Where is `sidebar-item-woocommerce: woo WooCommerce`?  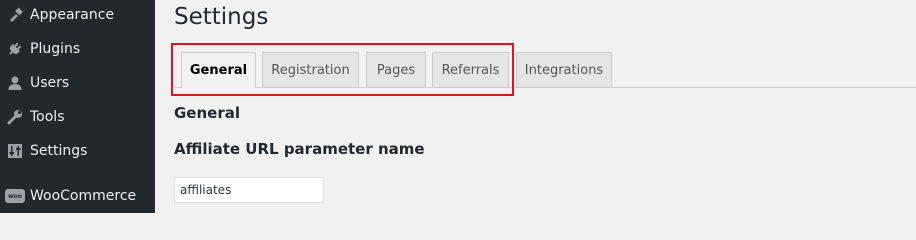 sidebar-item-woocommerce: woo WooCommerce is located at coordinates (77, 196).